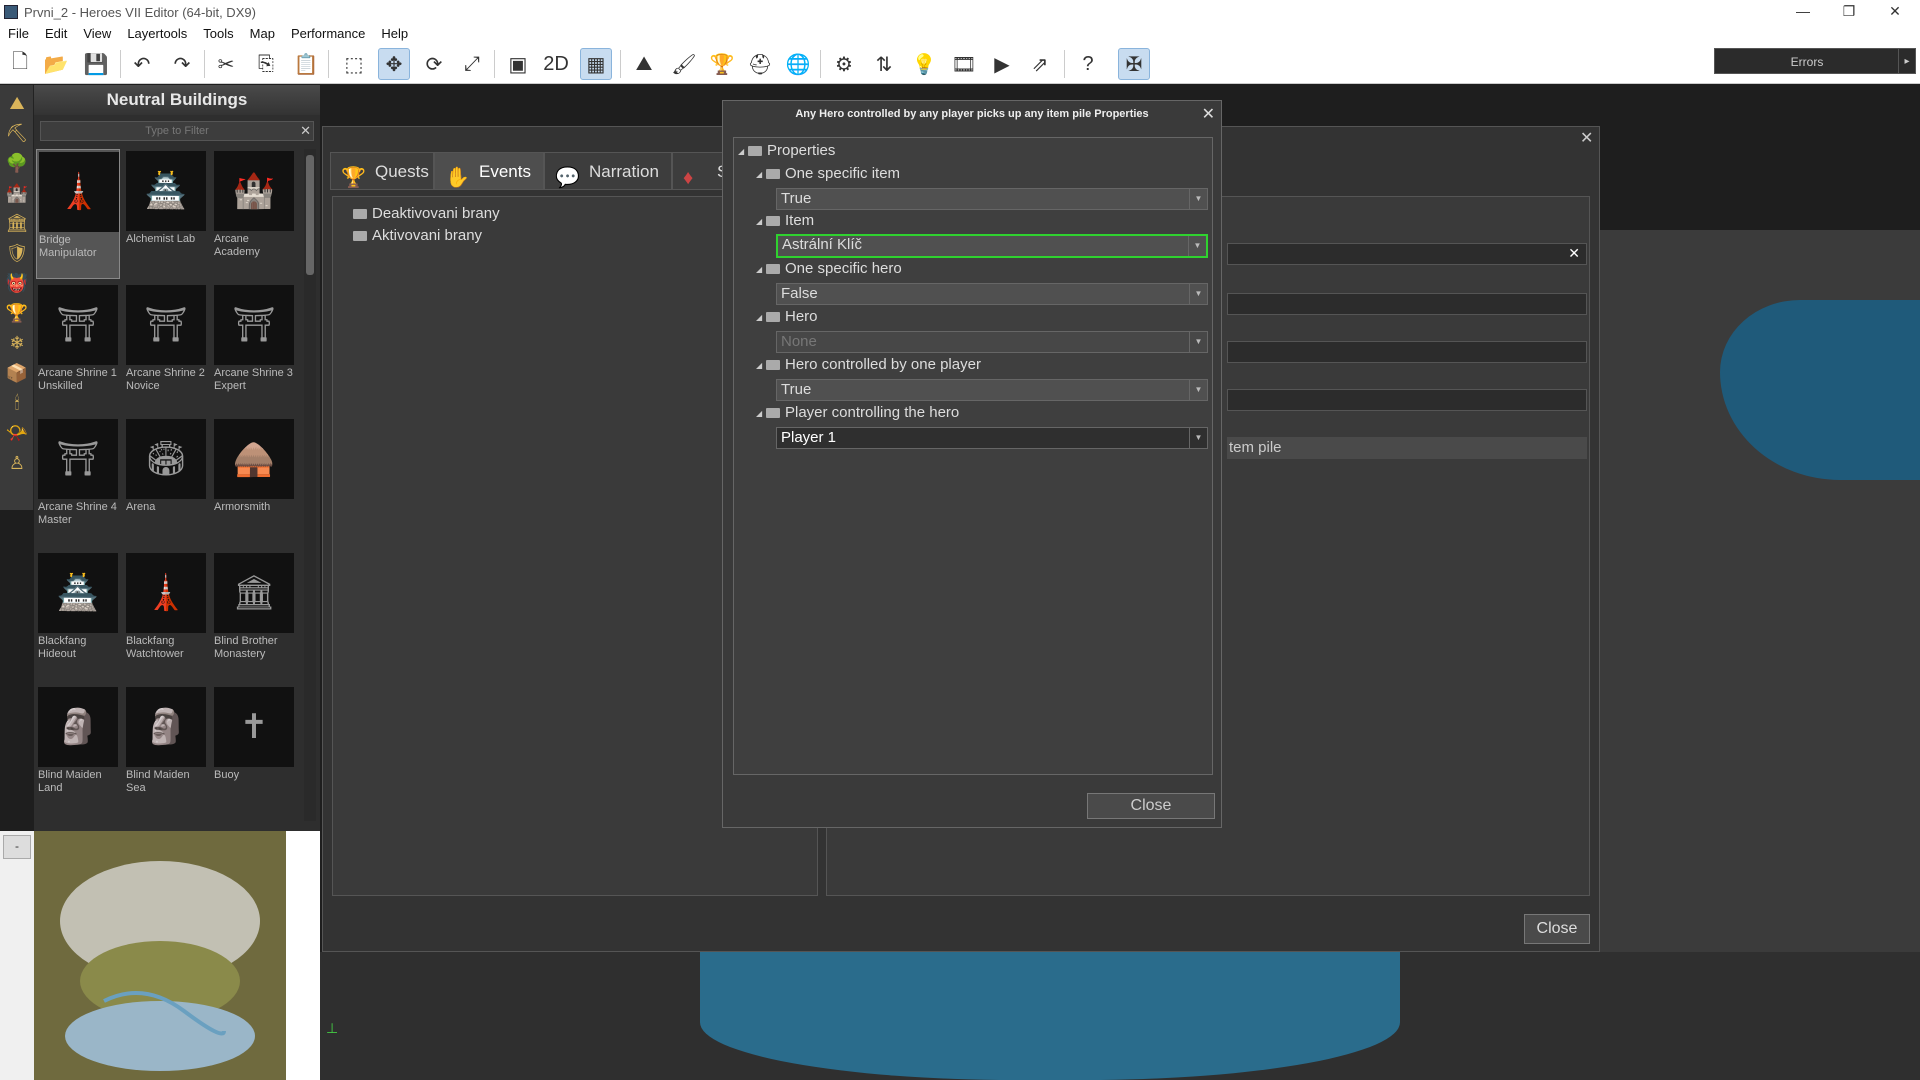  What do you see at coordinates (1040, 64) in the screenshot?
I see `export-icon: ⇗` at bounding box center [1040, 64].